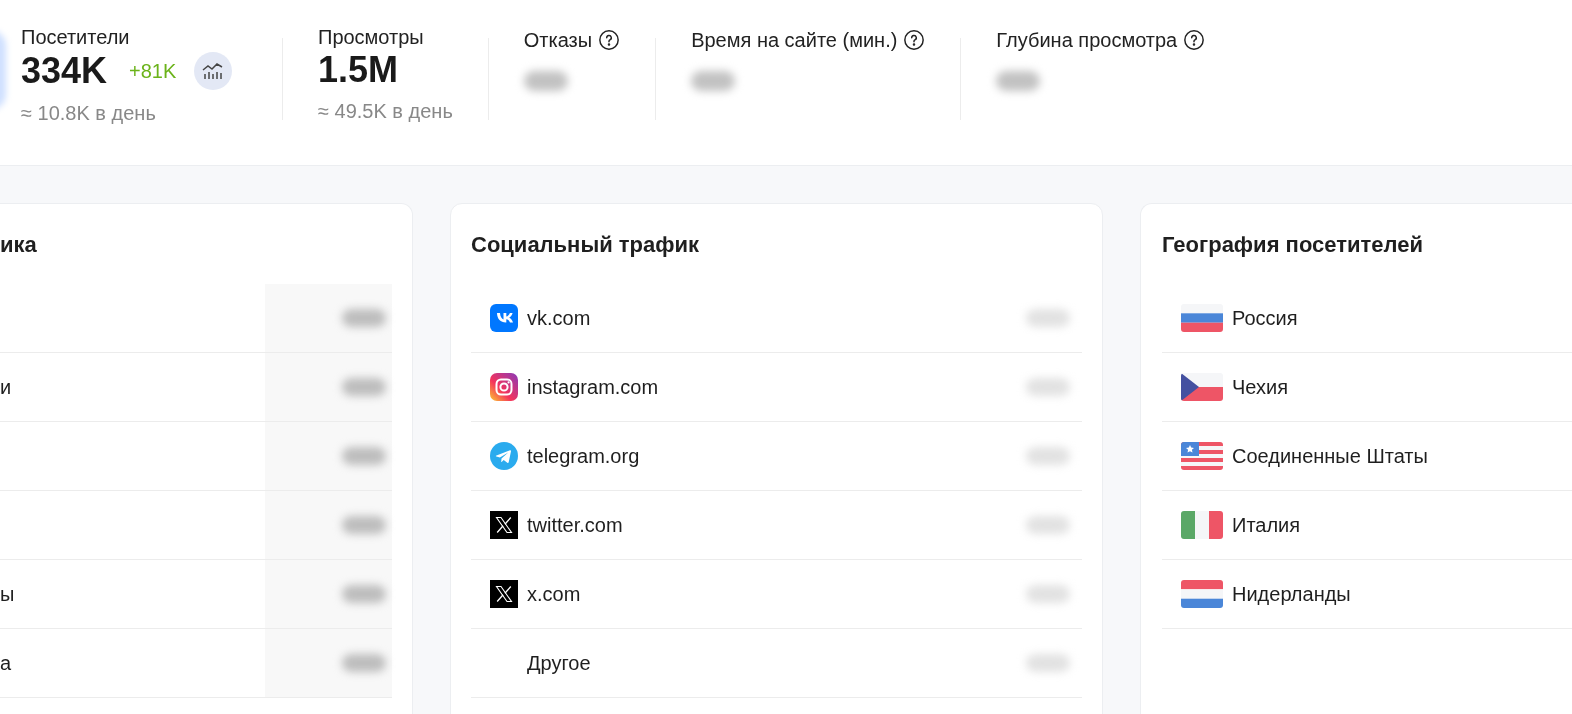 This screenshot has width=1572, height=714. I want to click on country-name: Россия, so click(1265, 318).